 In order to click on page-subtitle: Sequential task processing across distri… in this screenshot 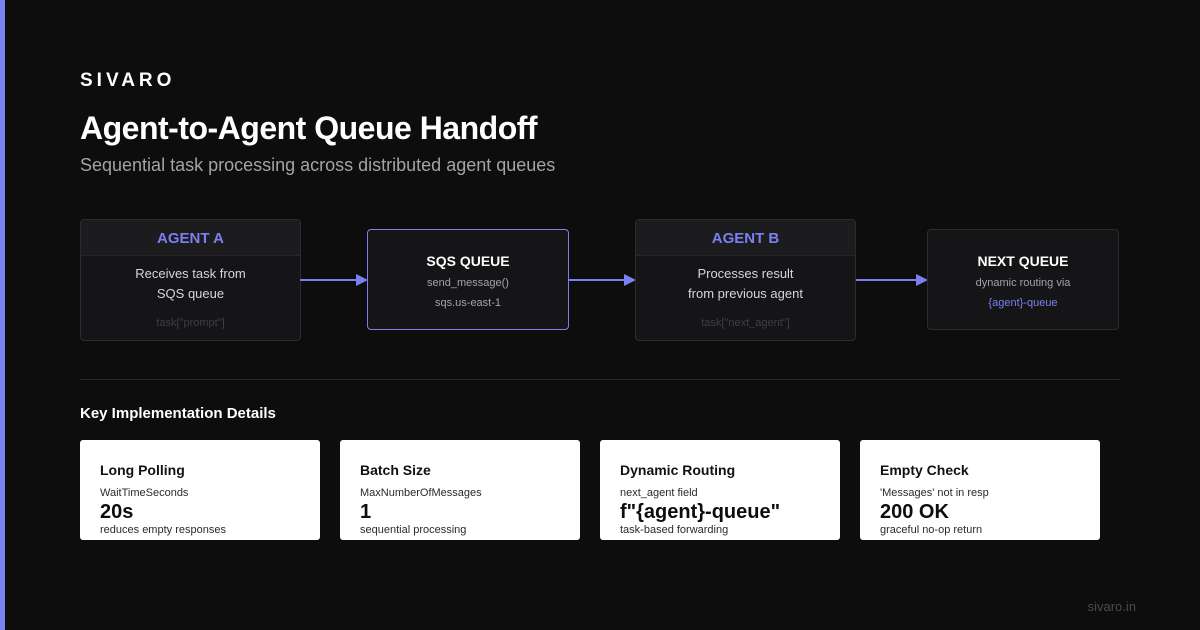, I will do `click(318, 165)`.